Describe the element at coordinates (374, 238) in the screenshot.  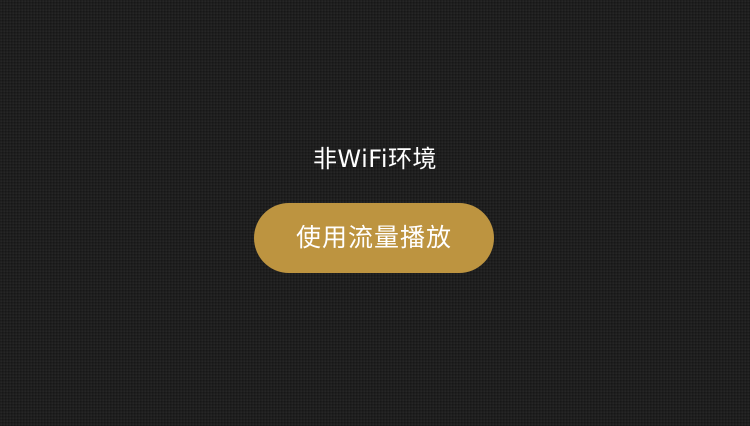
I see `play-with-cellular-button: 使用流量播放` at that location.